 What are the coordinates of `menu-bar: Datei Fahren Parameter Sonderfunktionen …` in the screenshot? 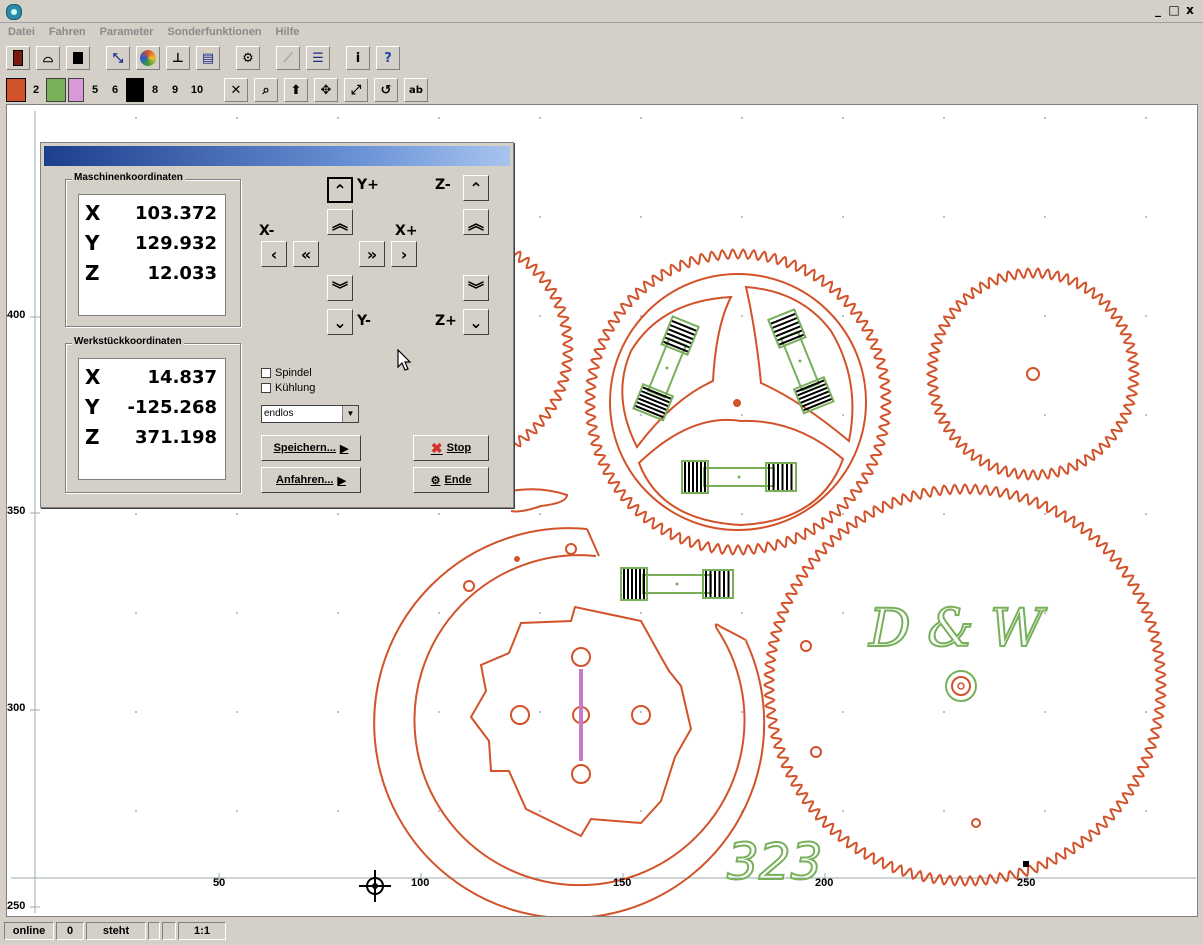 It's located at (601, 32).